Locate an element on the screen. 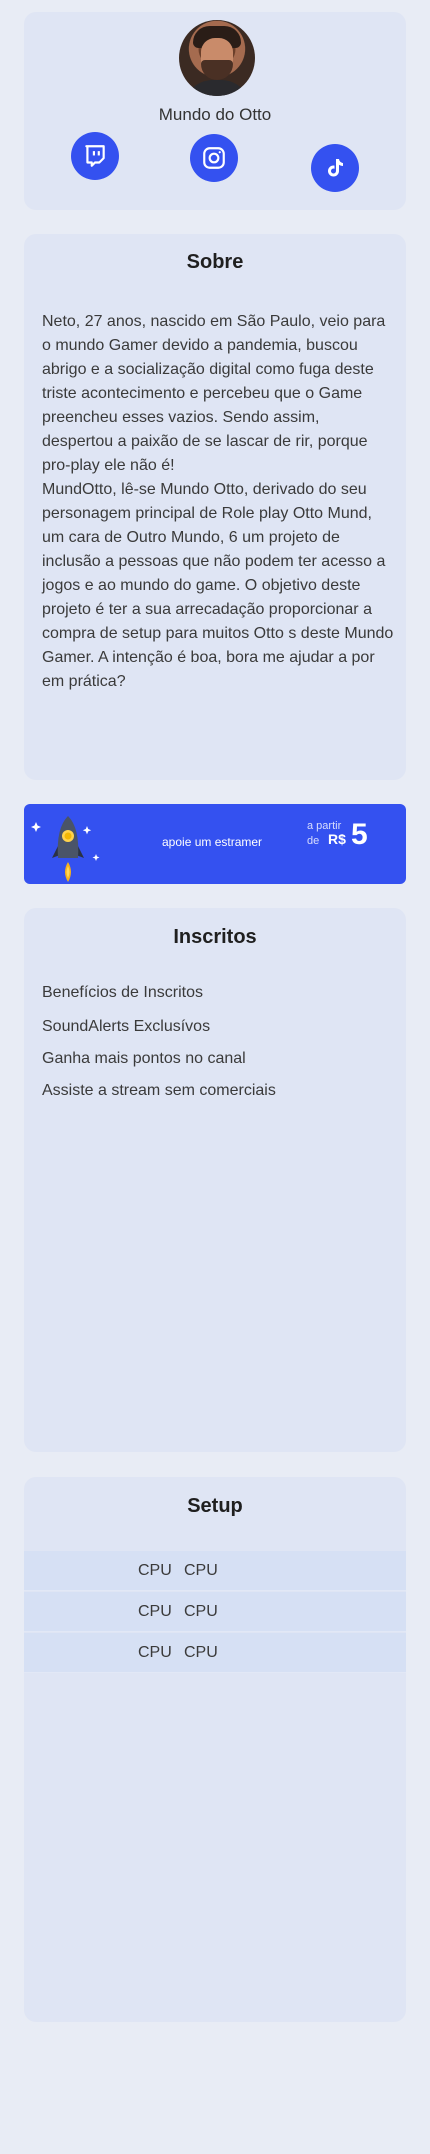  profile-name: Mundo do Otto is located at coordinates (215, 114).